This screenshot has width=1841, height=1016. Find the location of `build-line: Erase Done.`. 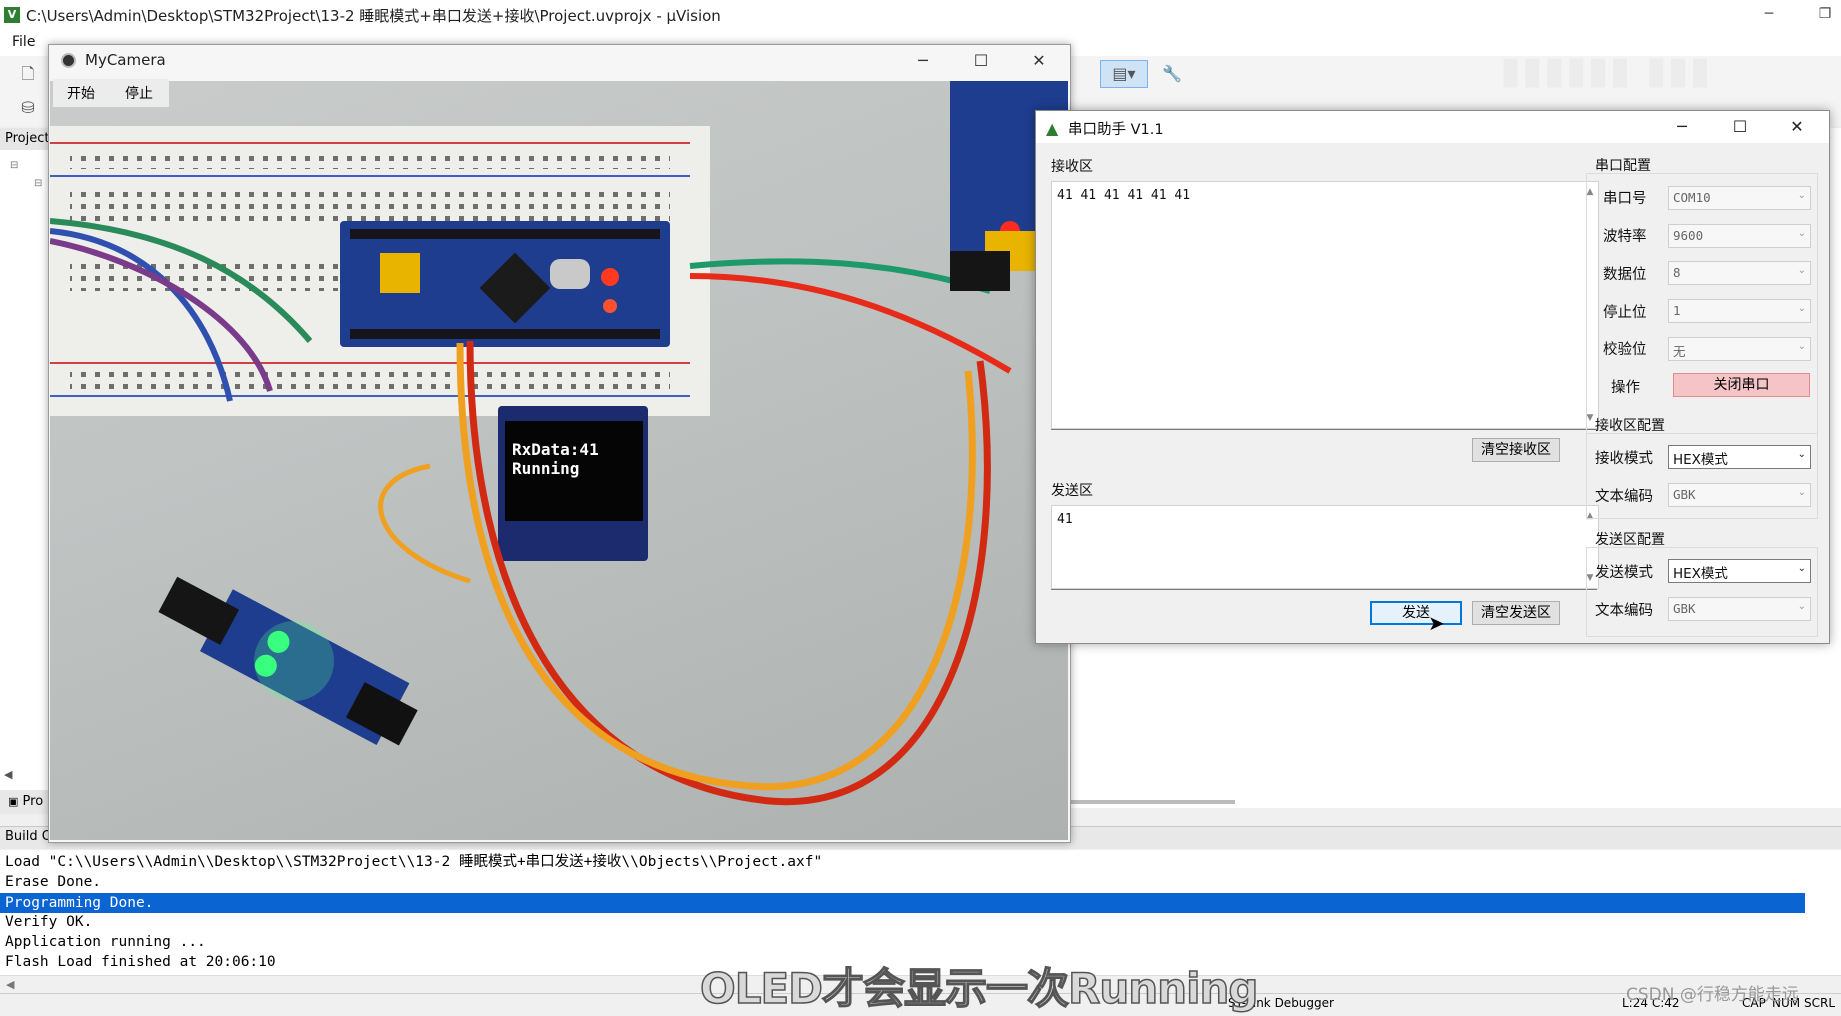

build-line: Erase Done. is located at coordinates (53, 882).